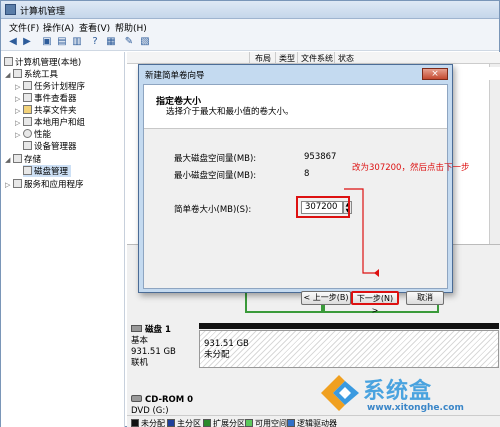  I want to click on legend-unallocated: 未分配, so click(148, 422).